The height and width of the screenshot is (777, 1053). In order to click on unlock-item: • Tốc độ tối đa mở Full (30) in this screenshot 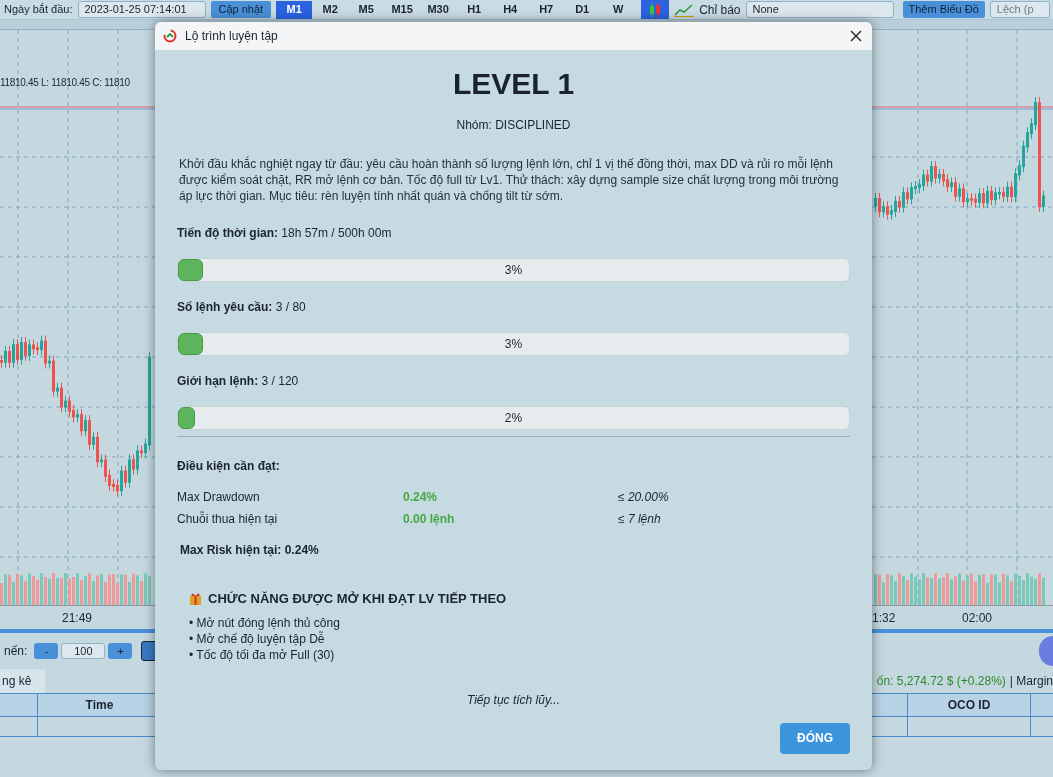, I will do `click(262, 654)`.